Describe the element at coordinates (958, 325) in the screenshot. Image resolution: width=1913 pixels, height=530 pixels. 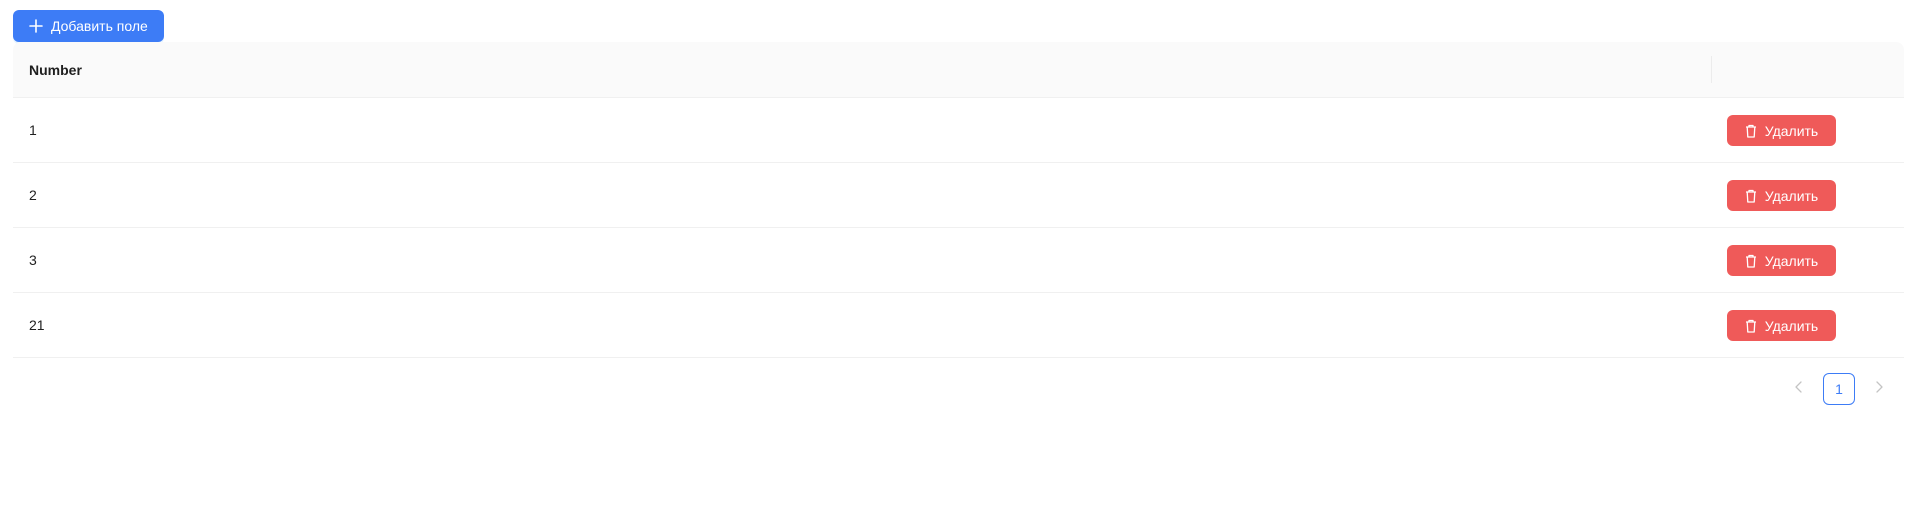
I see `table-row: 21 Удалить` at that location.